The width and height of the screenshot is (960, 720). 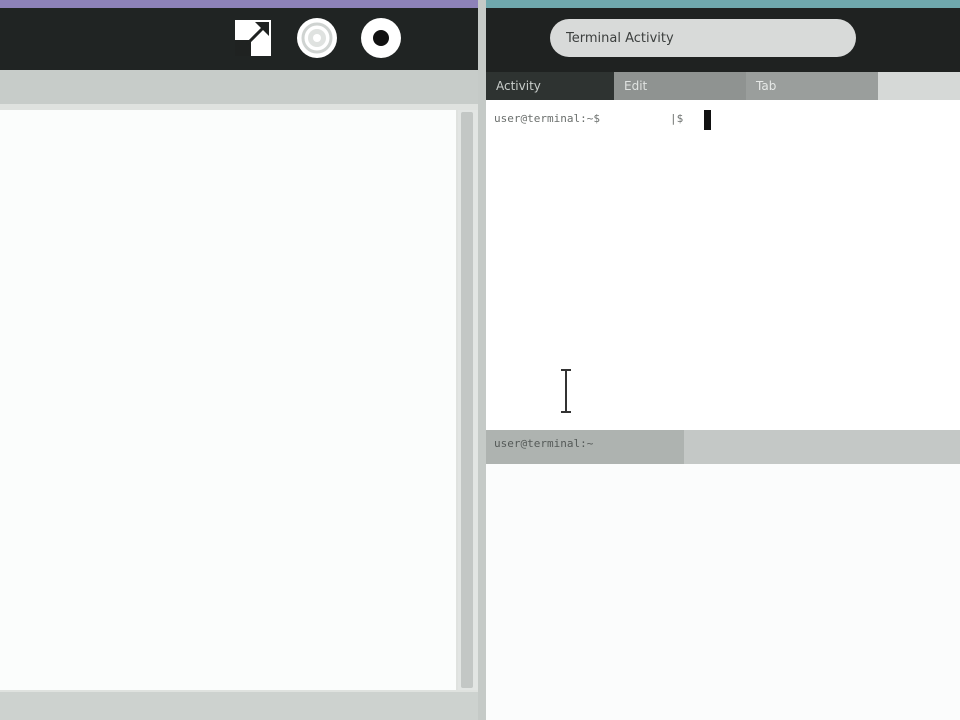 I want to click on tab-activity-label: Activity, so click(x=518, y=86).